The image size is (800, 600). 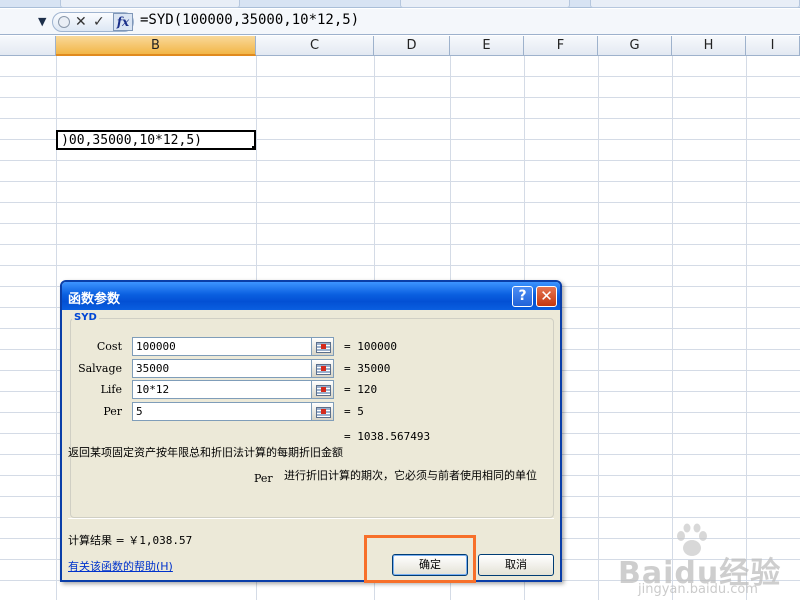 What do you see at coordinates (222, 411) in the screenshot?
I see `arg-input-per: 5` at bounding box center [222, 411].